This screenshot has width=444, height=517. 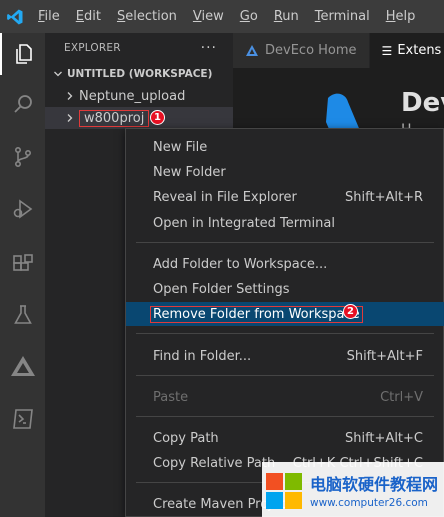 What do you see at coordinates (22, 264) in the screenshot?
I see `extensions-icon` at bounding box center [22, 264].